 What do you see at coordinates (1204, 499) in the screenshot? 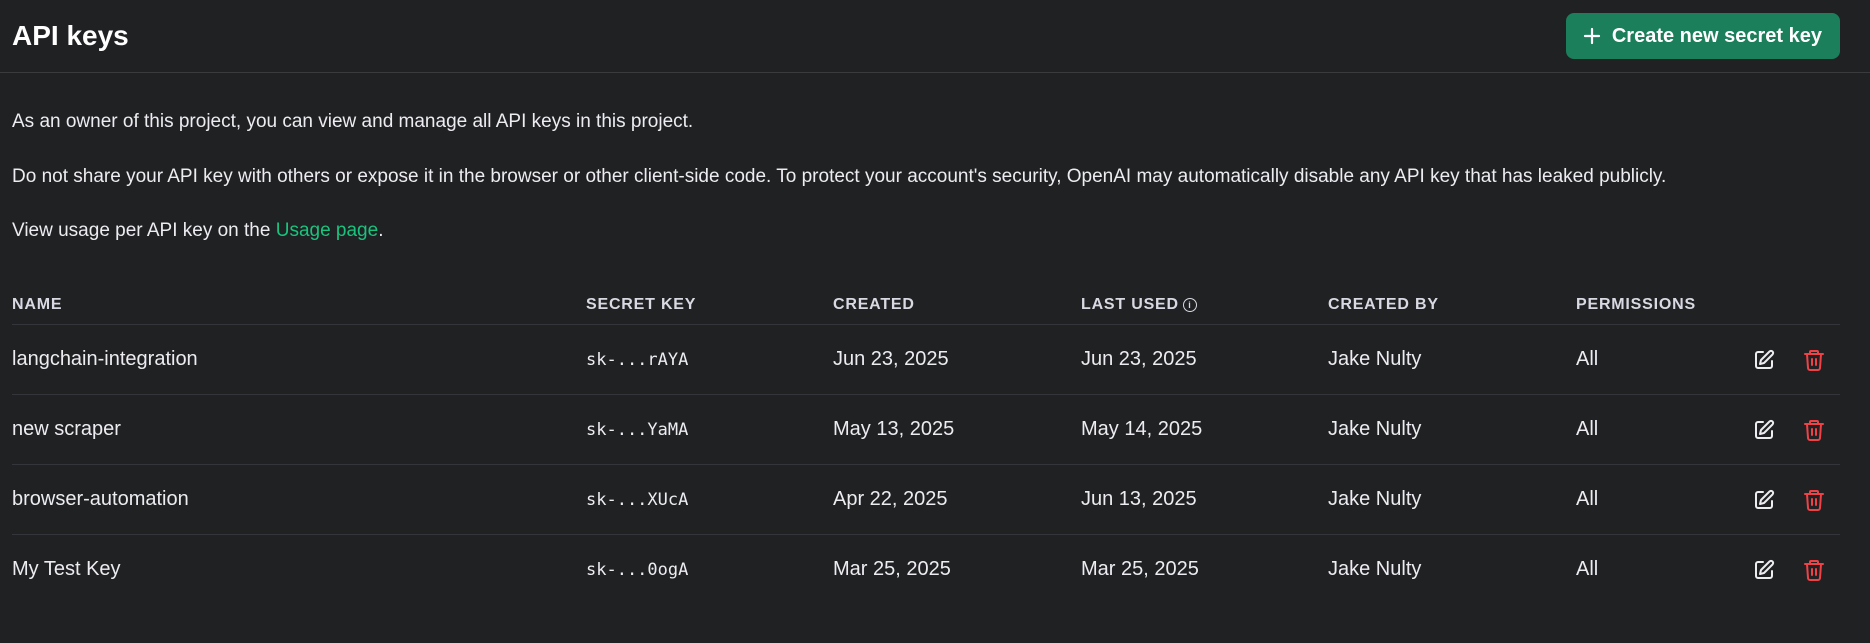
I see `last-used-date: Jun 13, 2025` at bounding box center [1204, 499].